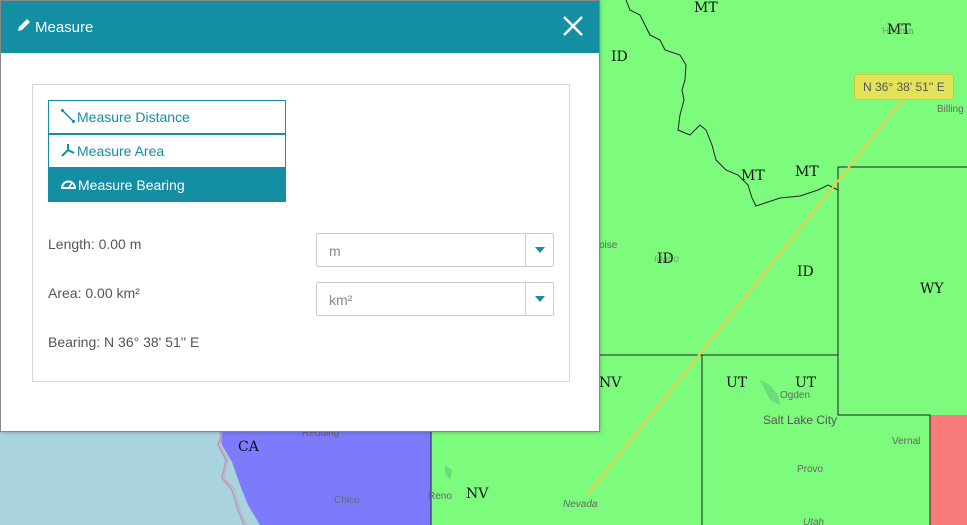 The width and height of the screenshot is (967, 525). What do you see at coordinates (133, 117) in the screenshot?
I see `measure-distance-label: Measure Distance` at bounding box center [133, 117].